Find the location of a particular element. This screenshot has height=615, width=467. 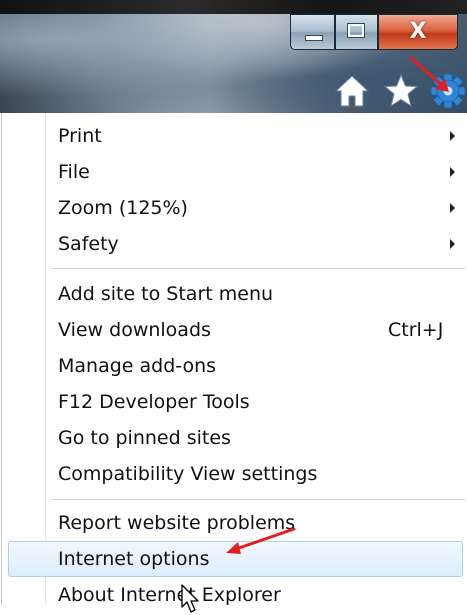

menu-icon-gutter is located at coordinates (45, 359).